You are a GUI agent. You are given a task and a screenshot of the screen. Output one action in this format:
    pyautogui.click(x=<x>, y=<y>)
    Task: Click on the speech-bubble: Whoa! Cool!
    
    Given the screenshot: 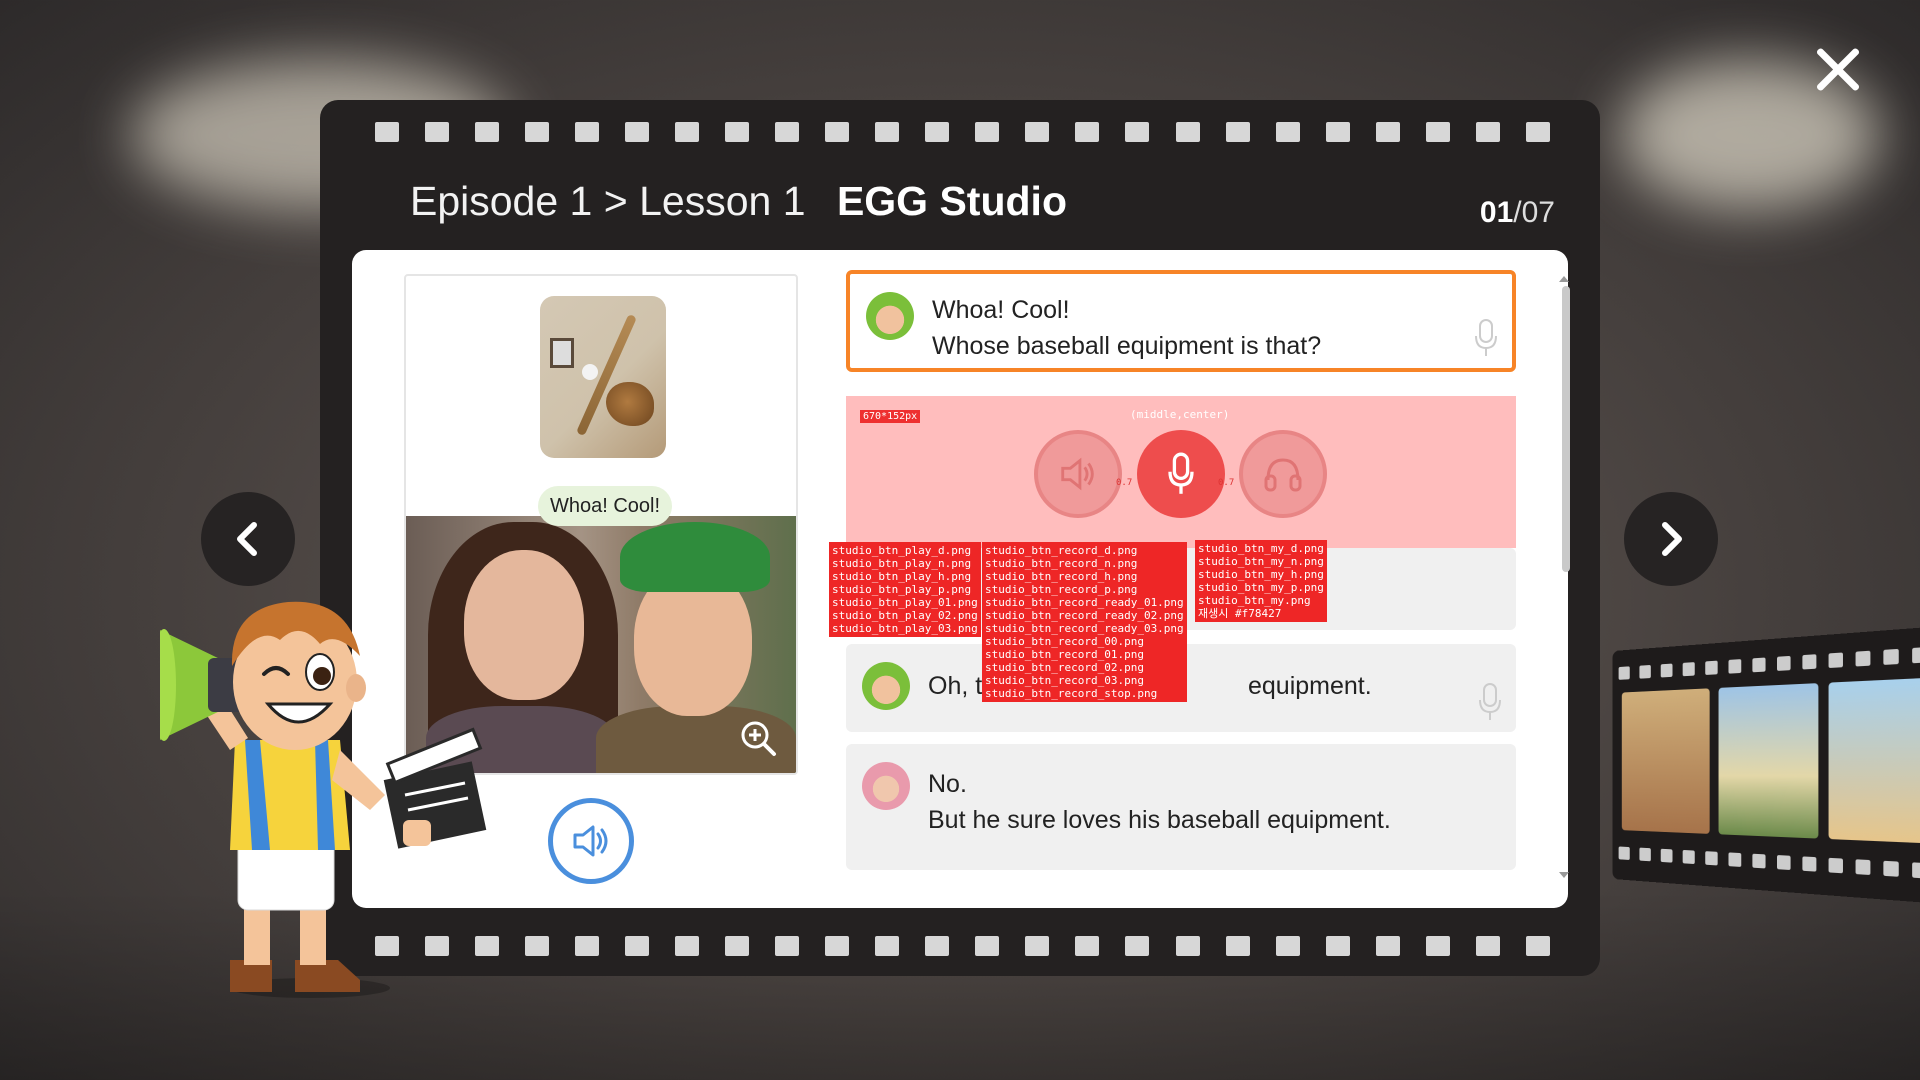 What is the action you would take?
    pyautogui.click(x=605, y=506)
    